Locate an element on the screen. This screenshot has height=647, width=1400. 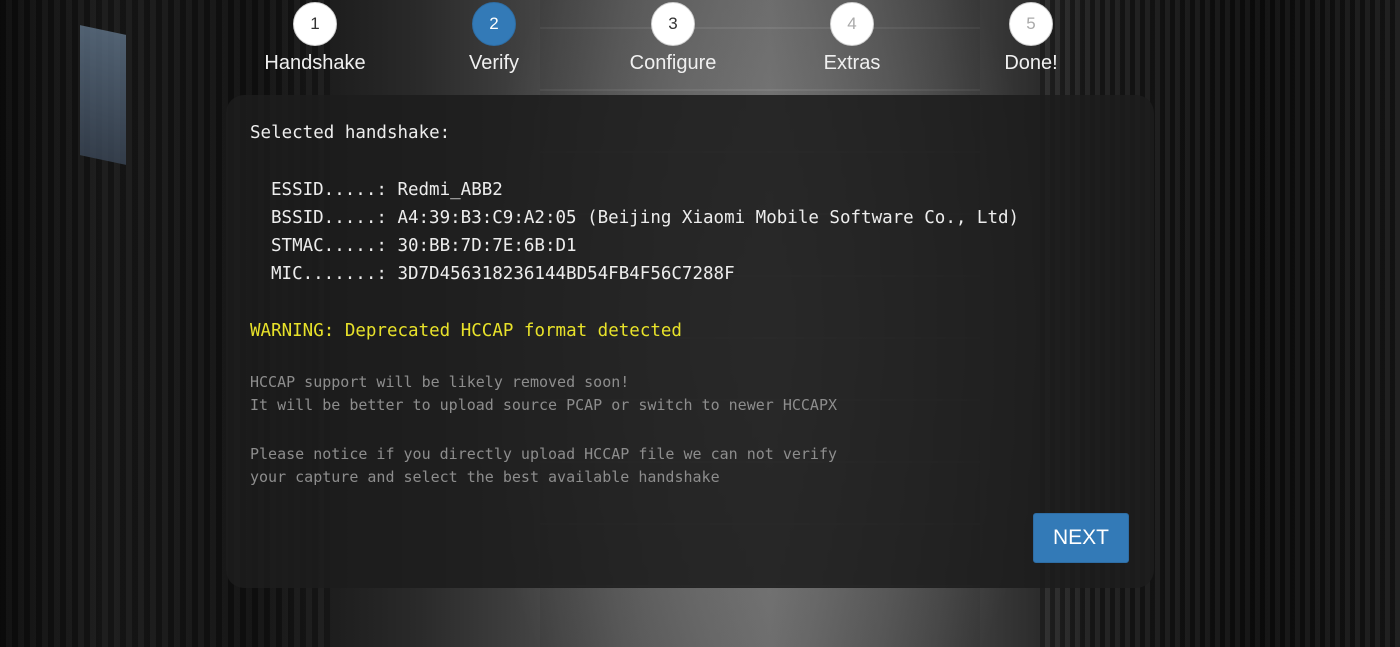
handshake-heading: Selected handshake: is located at coordinates (350, 133).